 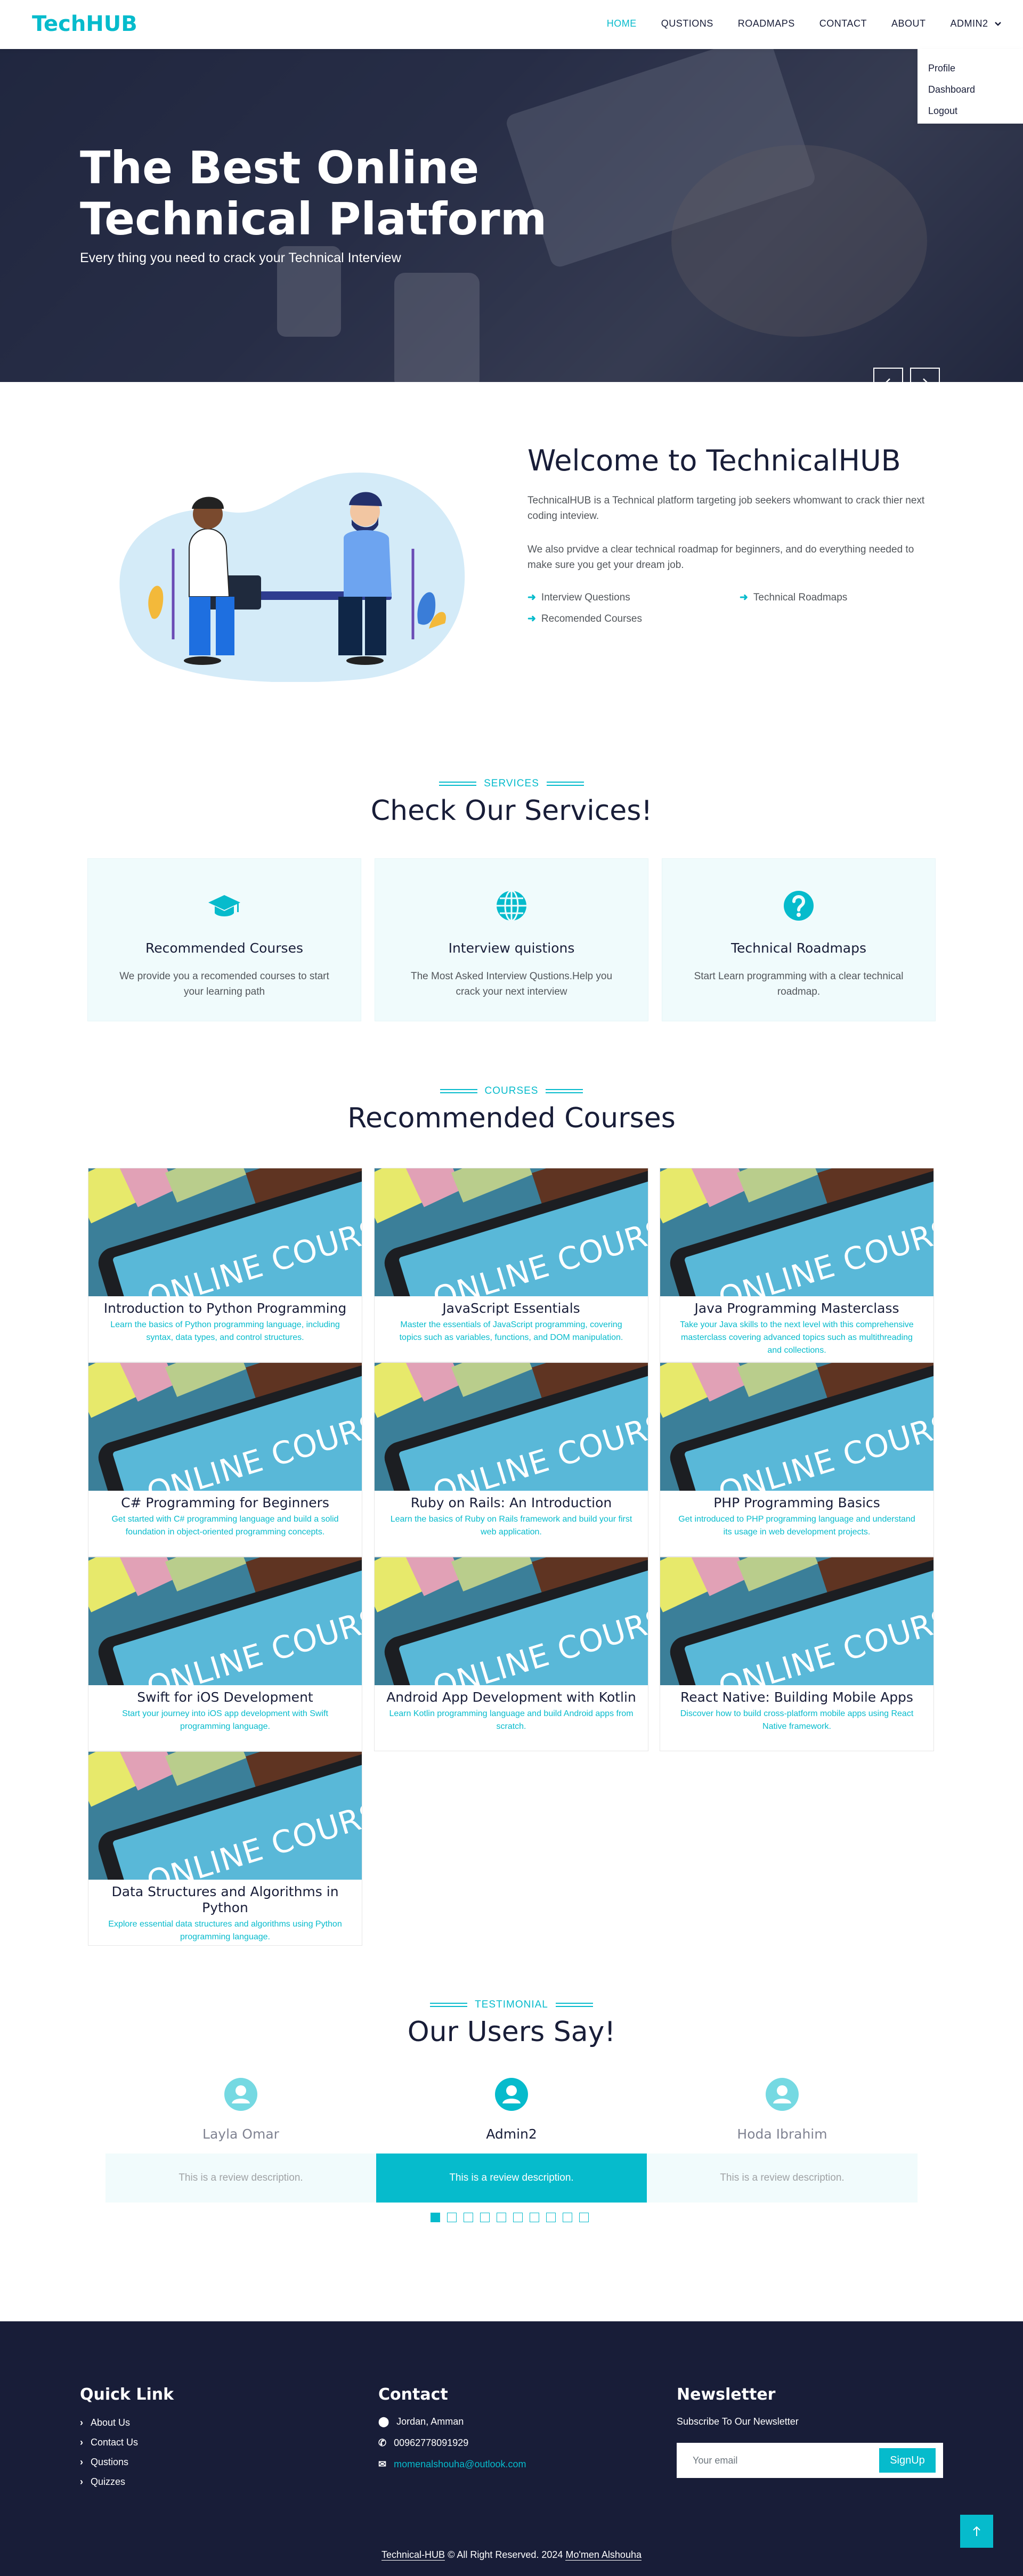 What do you see at coordinates (767, 24) in the screenshot?
I see `nav-roadmaps: ROADMAPS` at bounding box center [767, 24].